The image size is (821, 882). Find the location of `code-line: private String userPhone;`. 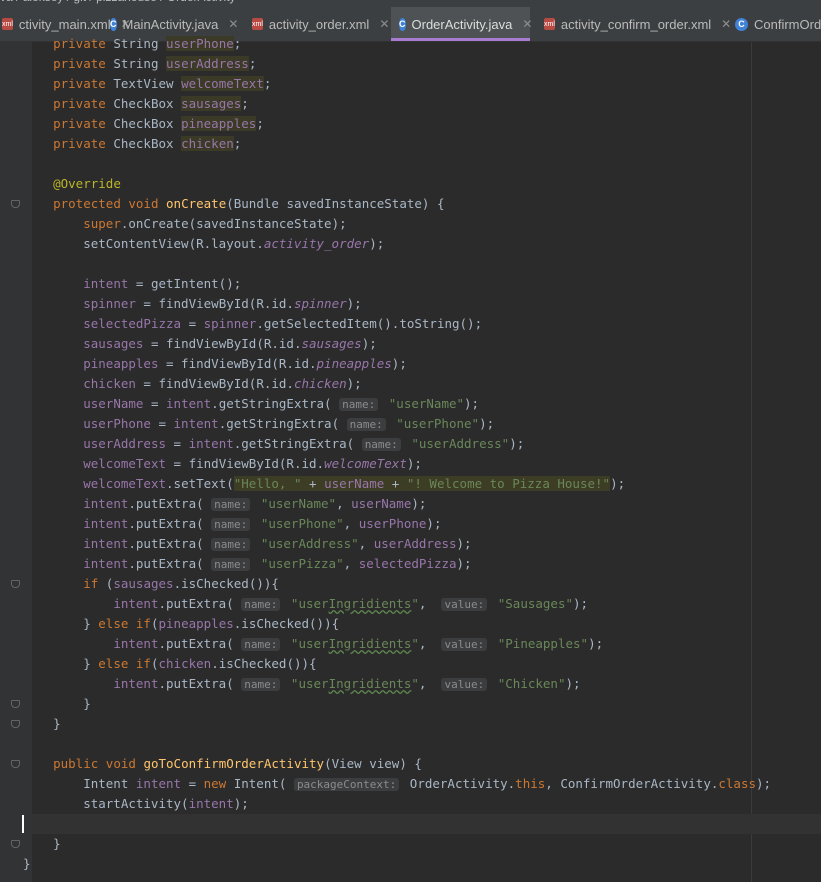

code-line: private String userPhone; is located at coordinates (132, 44).